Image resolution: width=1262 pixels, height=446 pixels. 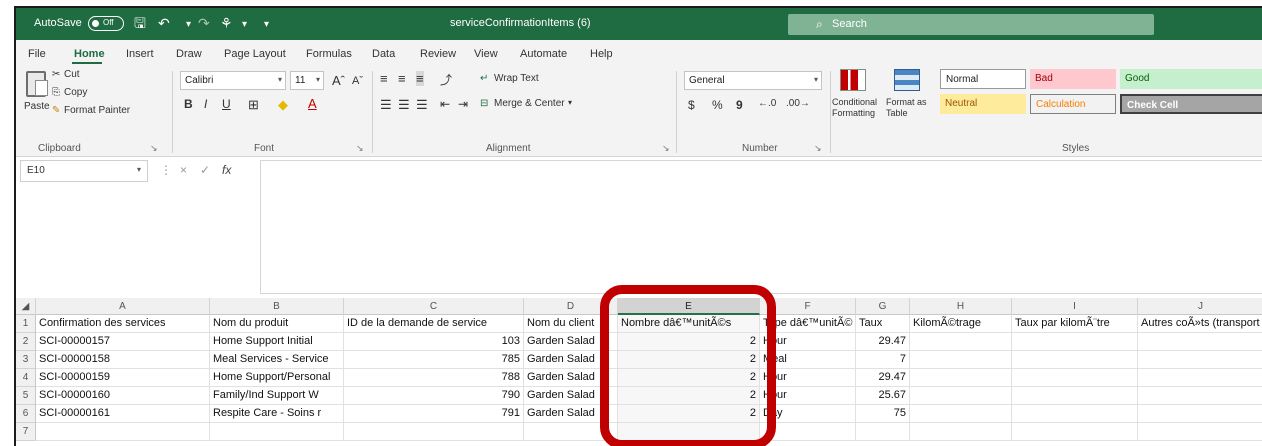 I want to click on customize-icon: ⚘, so click(x=226, y=23).